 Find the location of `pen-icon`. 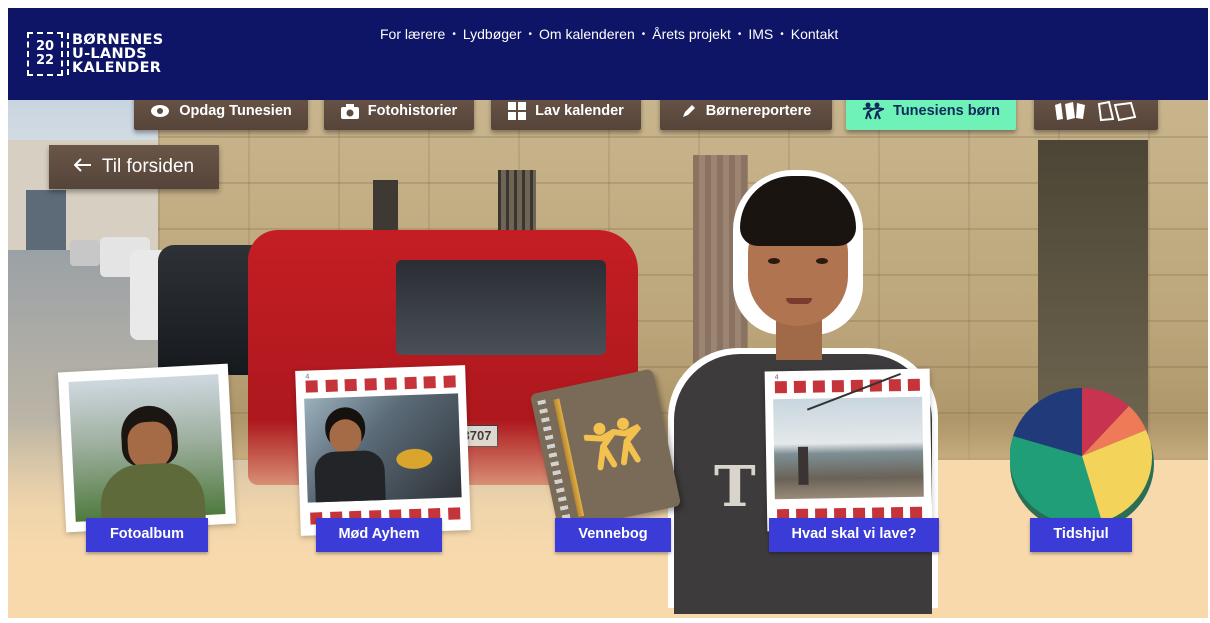

pen-icon is located at coordinates (689, 111).